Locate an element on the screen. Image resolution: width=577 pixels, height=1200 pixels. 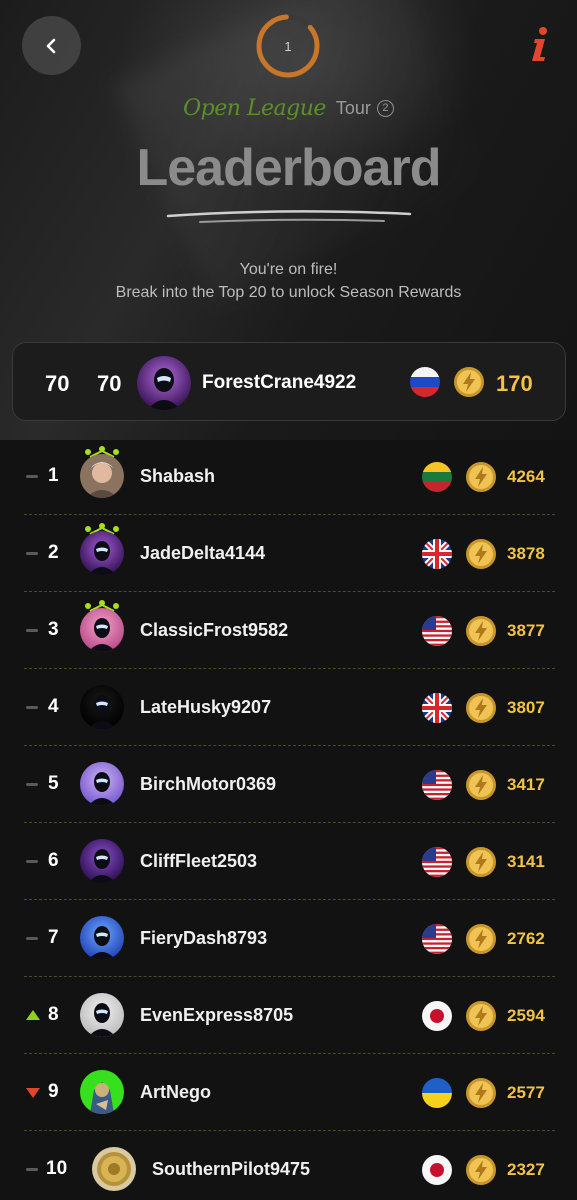
russia-flag-icon is located at coordinates (425, 382).